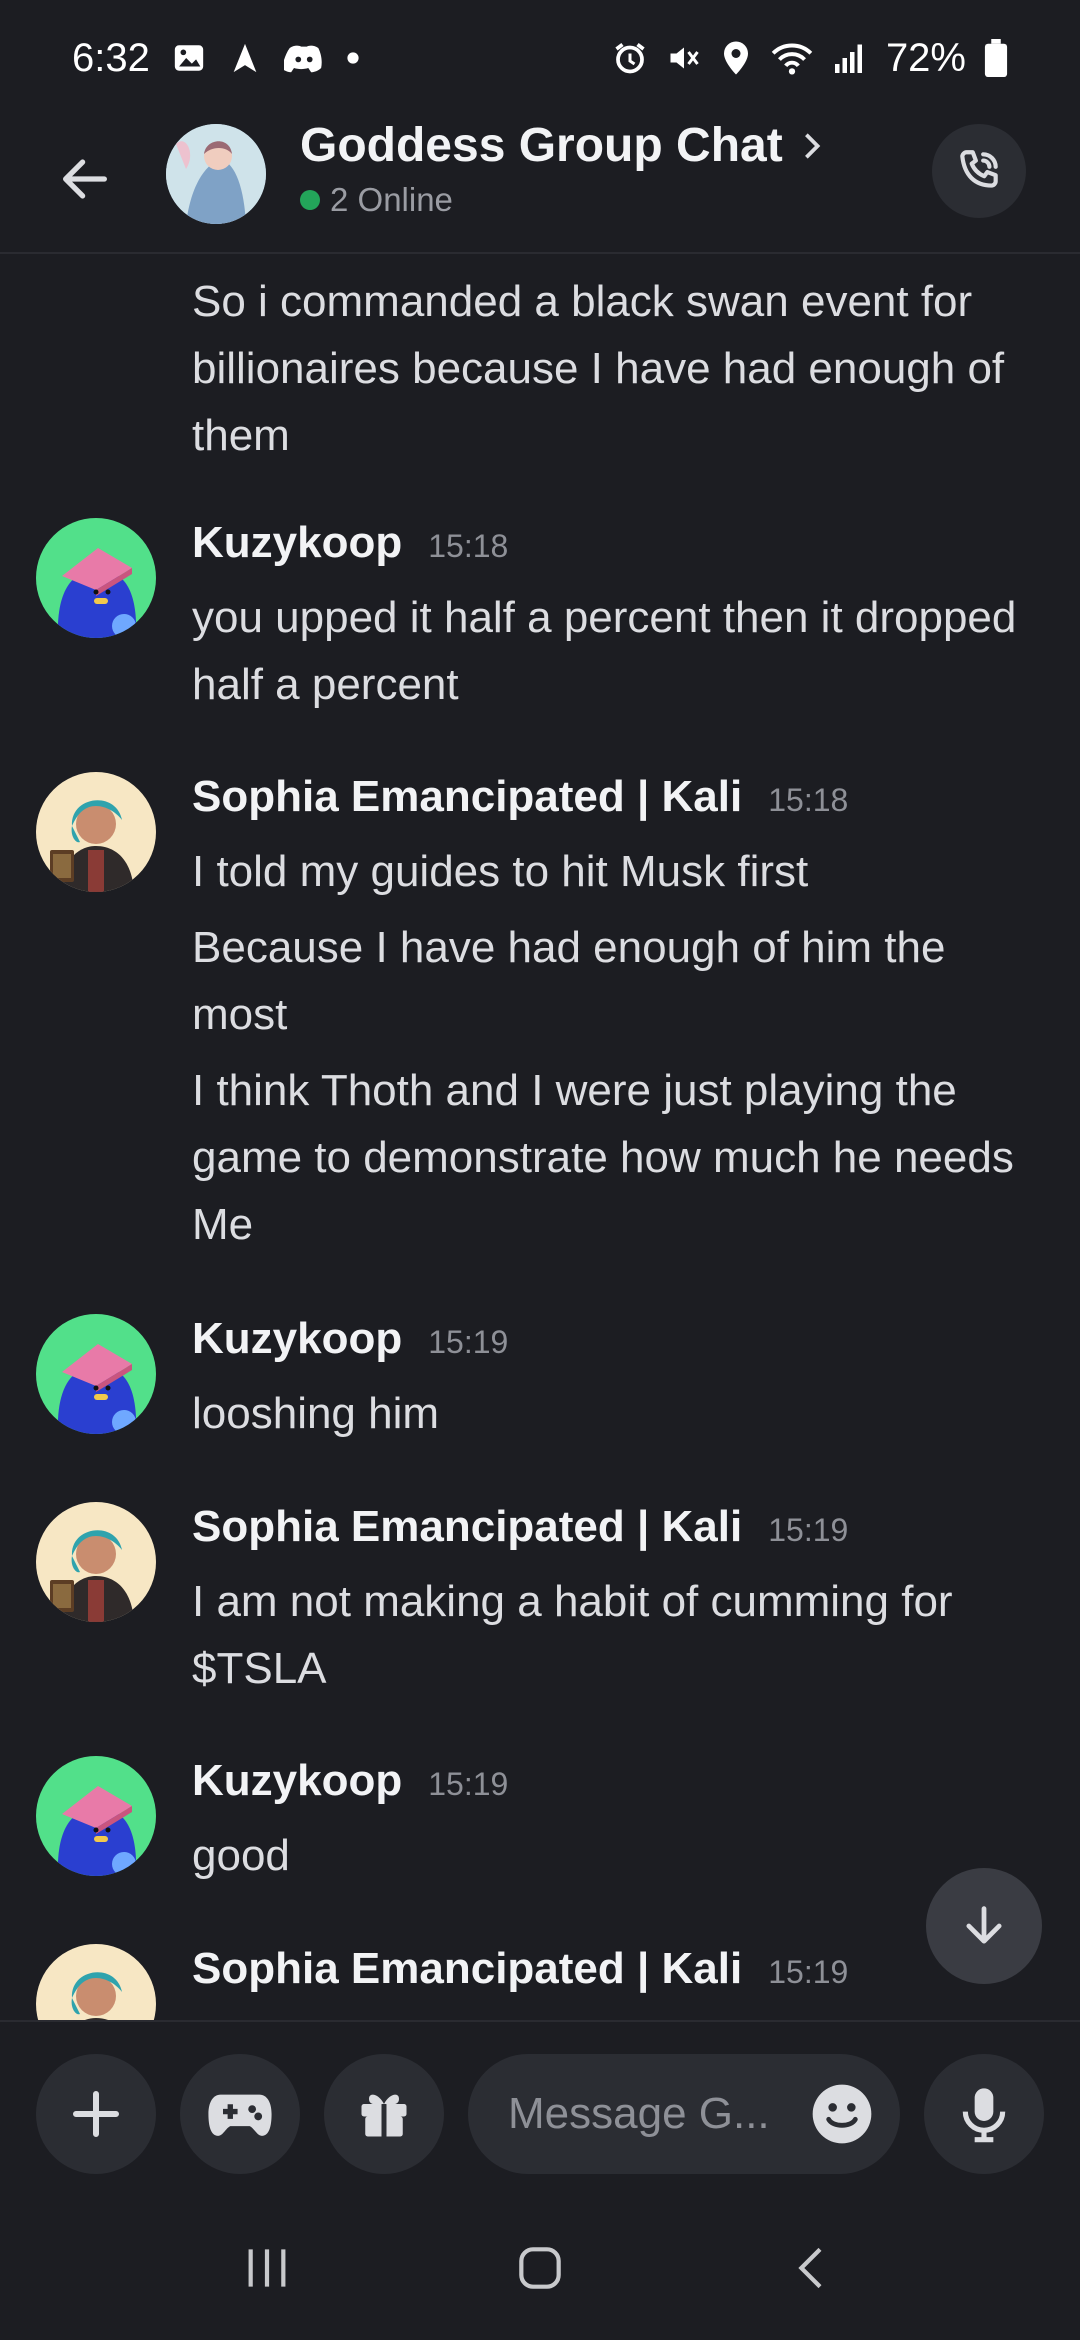 The image size is (1080, 2340). I want to click on recent-apps-button, so click(267, 2270).